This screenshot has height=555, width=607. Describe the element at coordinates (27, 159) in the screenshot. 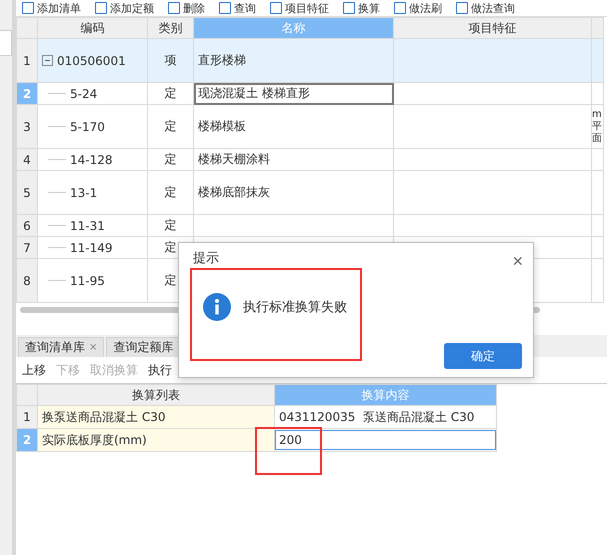

I see `row-number: 4` at that location.